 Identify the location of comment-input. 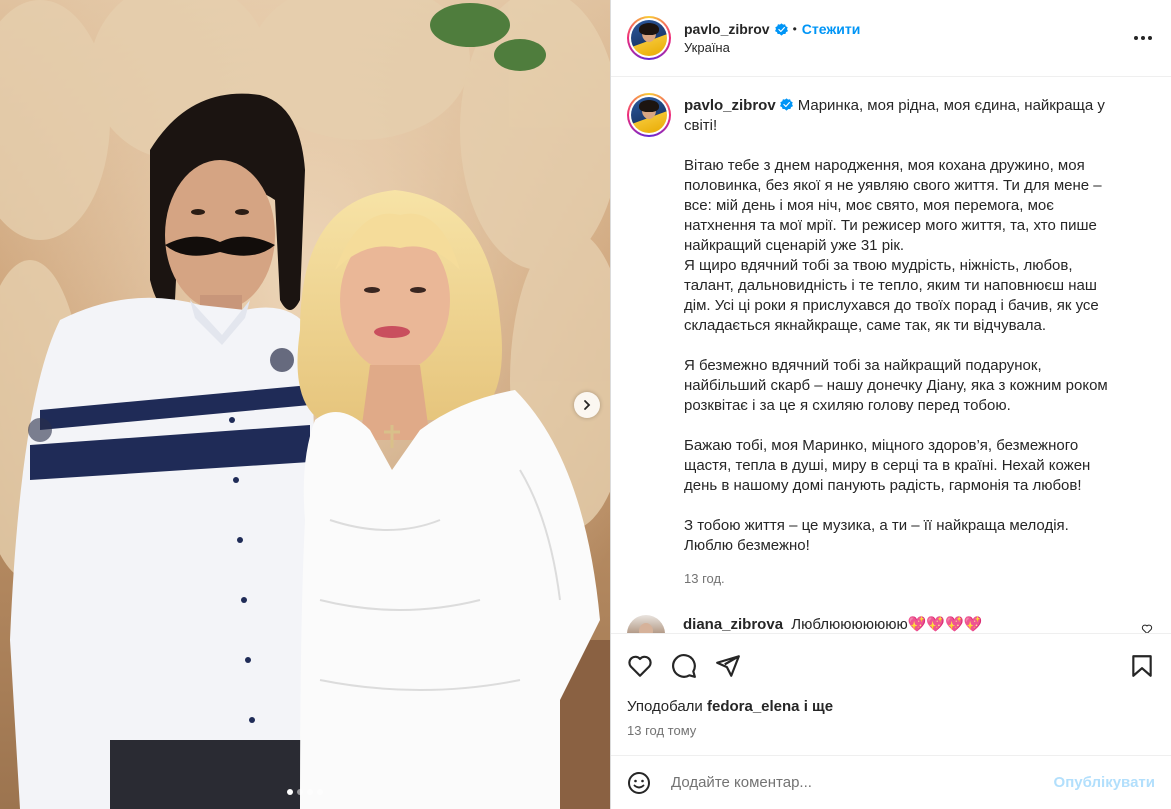
(852, 782).